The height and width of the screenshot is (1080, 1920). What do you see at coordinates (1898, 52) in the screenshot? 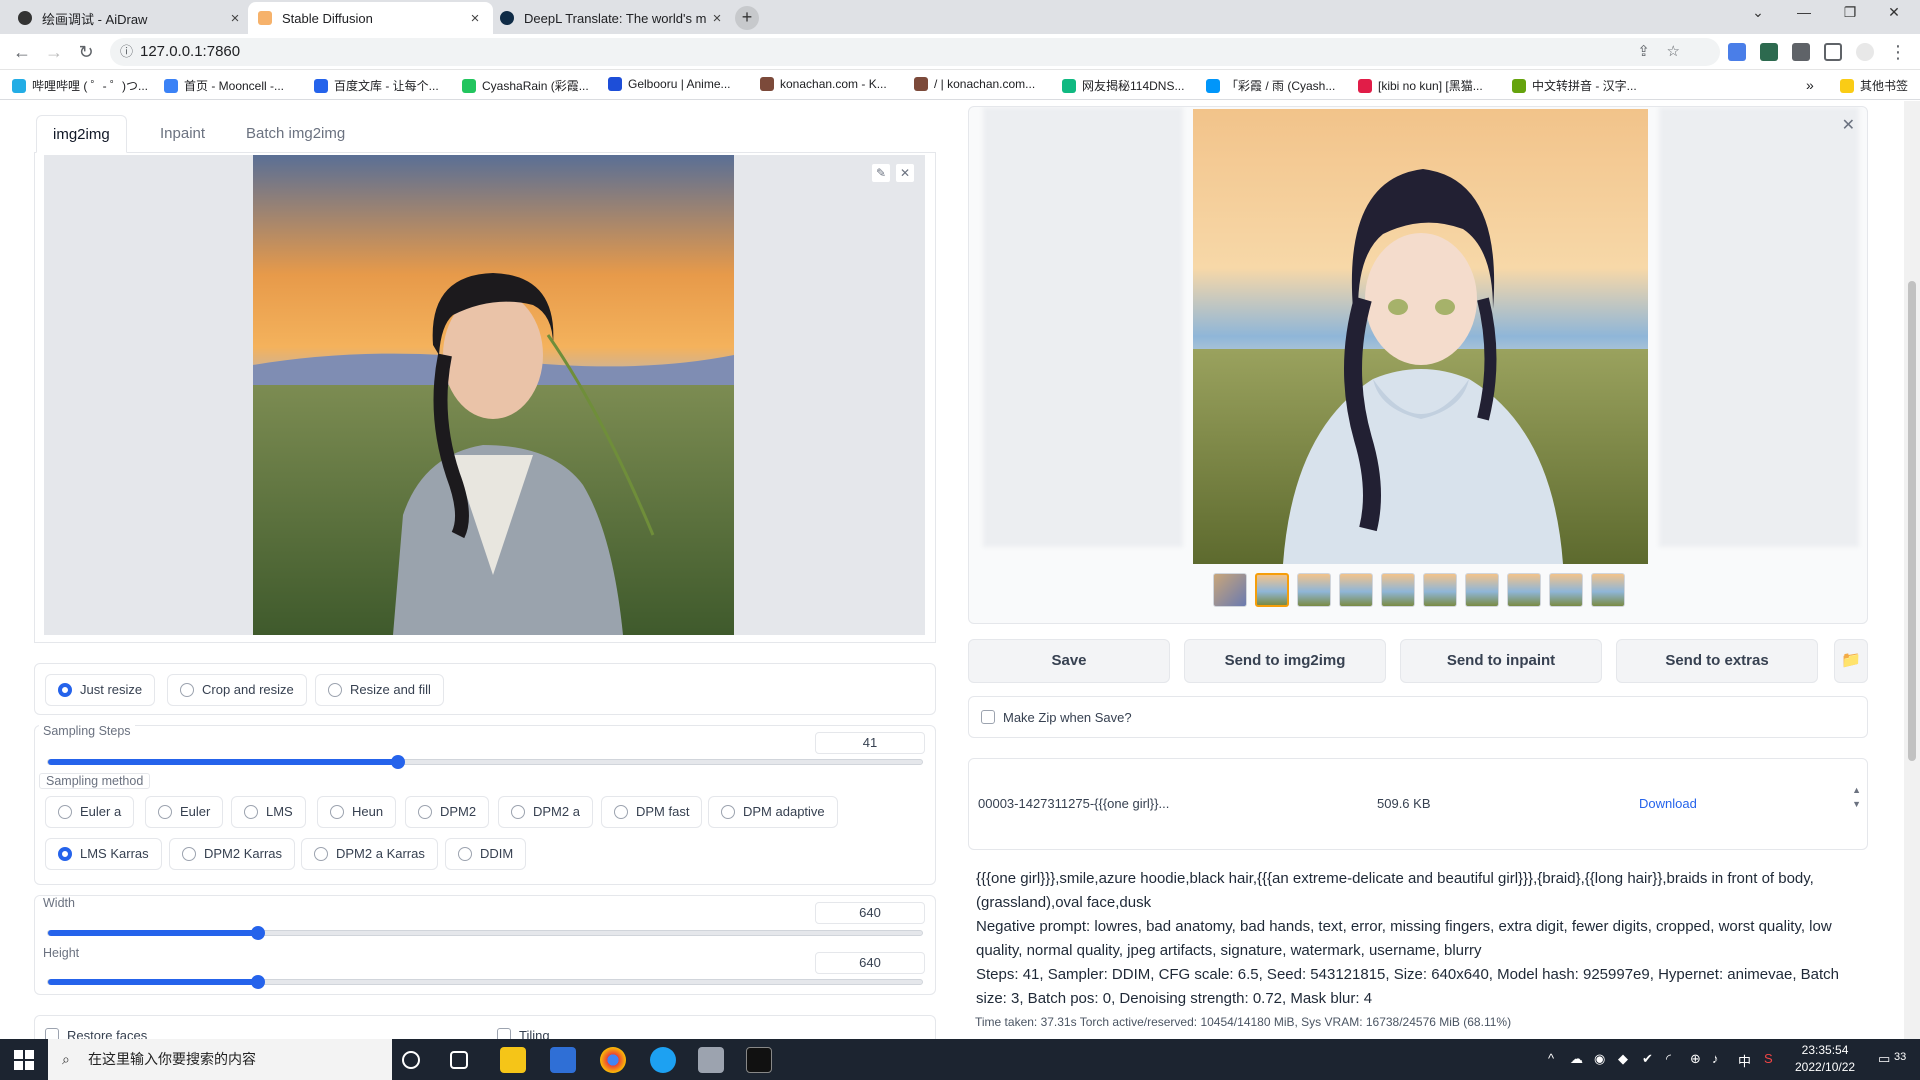
I see `menu-kebab-icon: ⋮` at bounding box center [1898, 52].